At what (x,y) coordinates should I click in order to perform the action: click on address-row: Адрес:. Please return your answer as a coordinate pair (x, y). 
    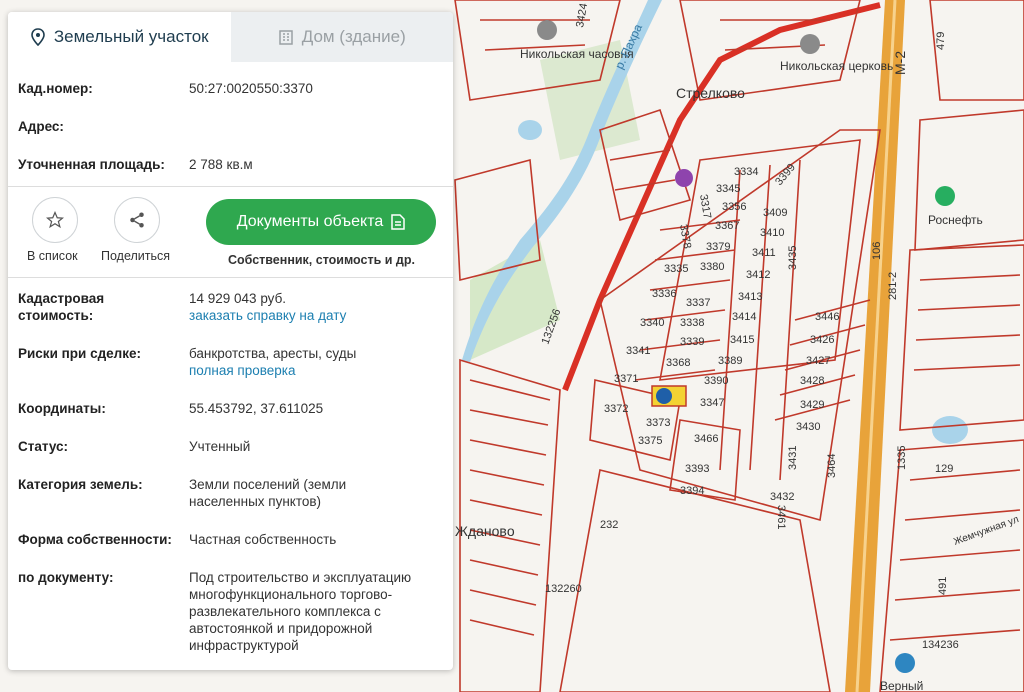
    Looking at the image, I should click on (230, 126).